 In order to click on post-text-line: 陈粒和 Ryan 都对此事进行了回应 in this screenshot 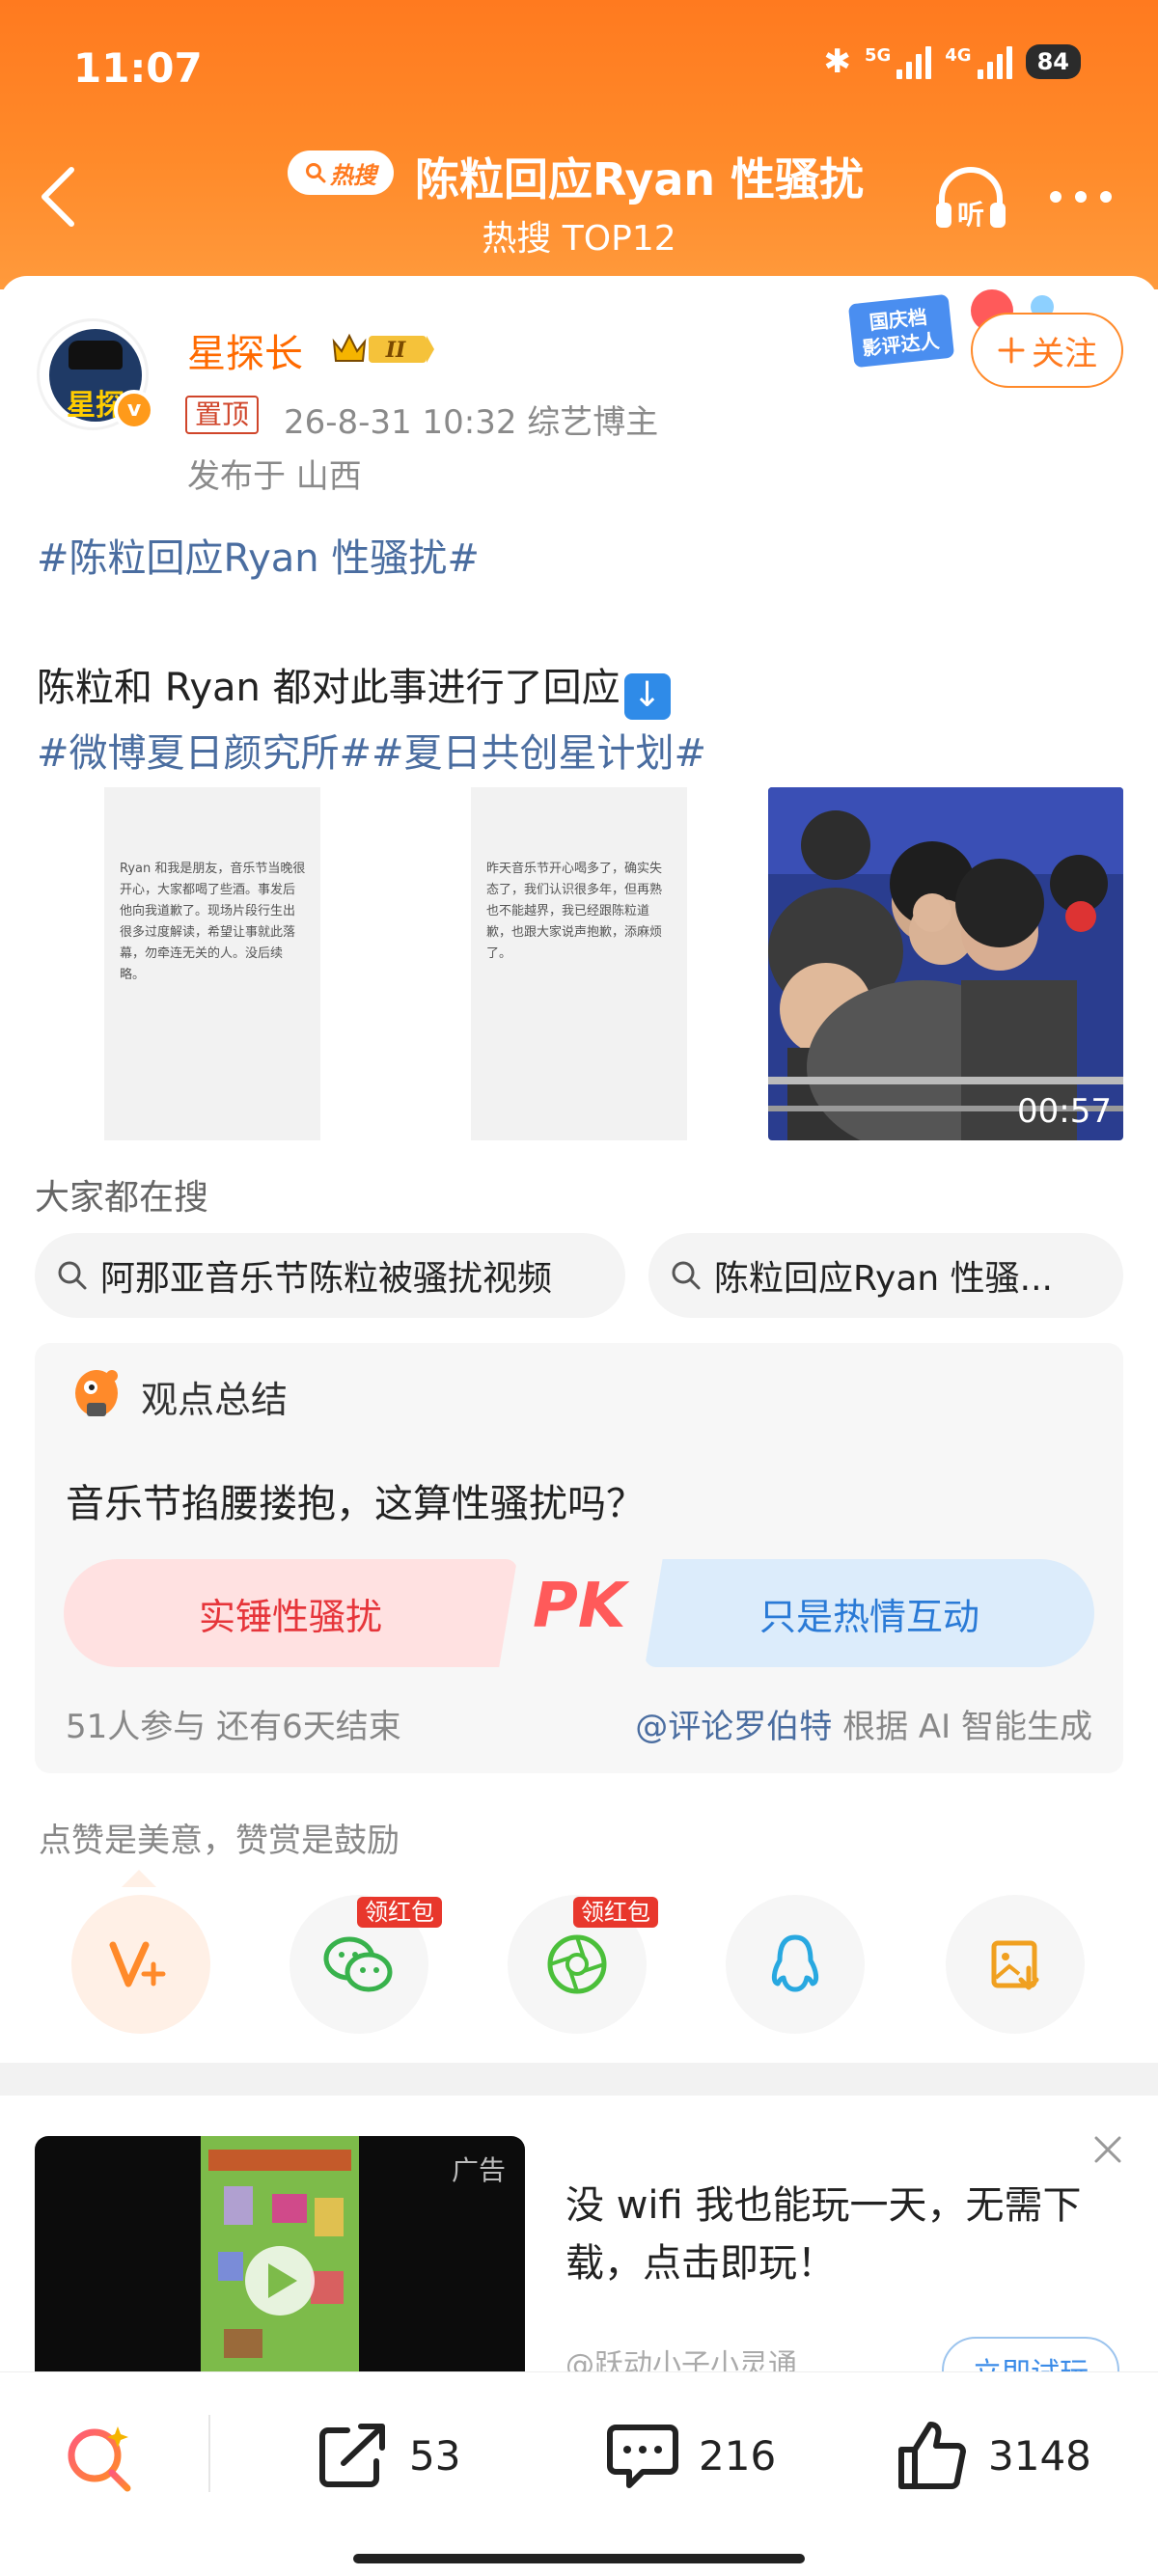, I will do `click(328, 688)`.